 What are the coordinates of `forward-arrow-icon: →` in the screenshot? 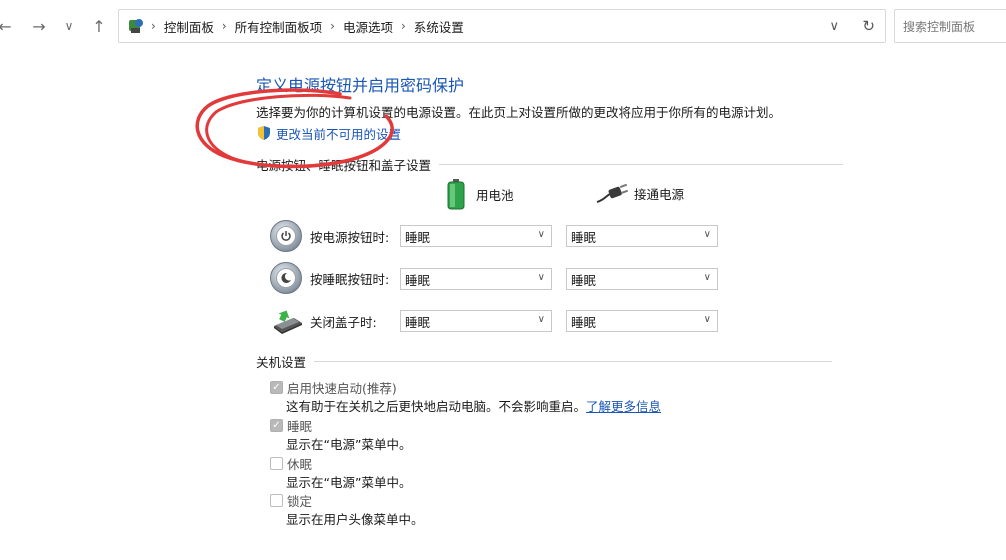 It's located at (39, 26).